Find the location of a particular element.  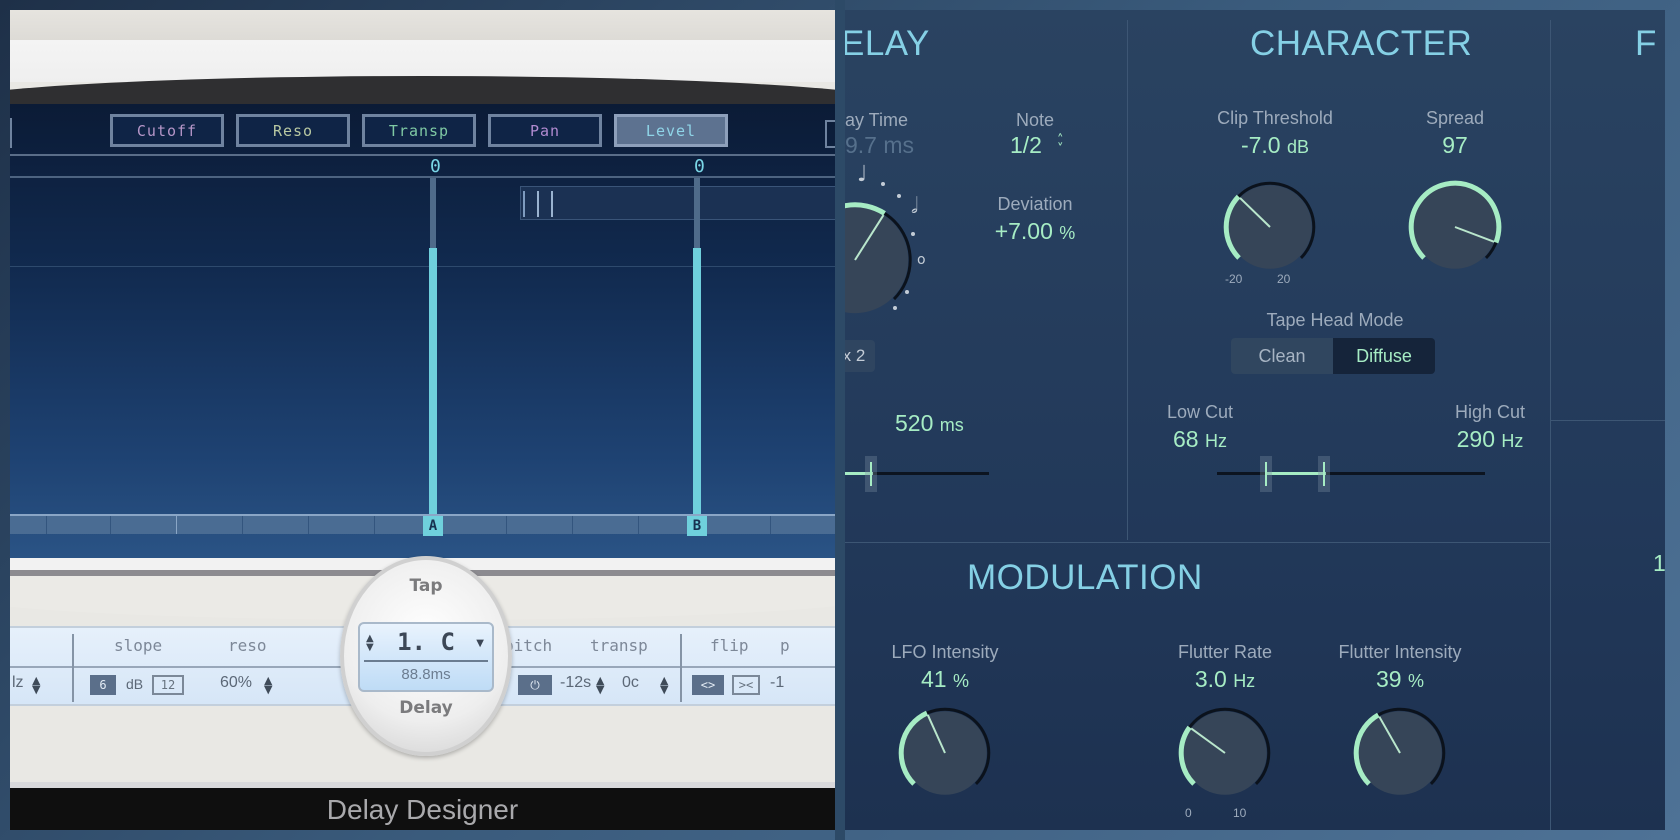

reso-stepper-icon: ▲ ▼ is located at coordinates (268, 685).